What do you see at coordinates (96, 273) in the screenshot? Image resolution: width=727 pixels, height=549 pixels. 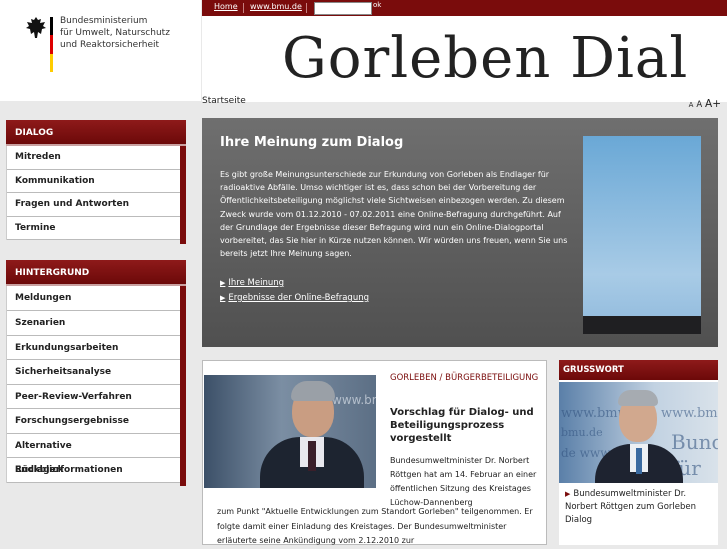 I see `nav-heading-hintergrund: HINTERGRUND` at bounding box center [96, 273].